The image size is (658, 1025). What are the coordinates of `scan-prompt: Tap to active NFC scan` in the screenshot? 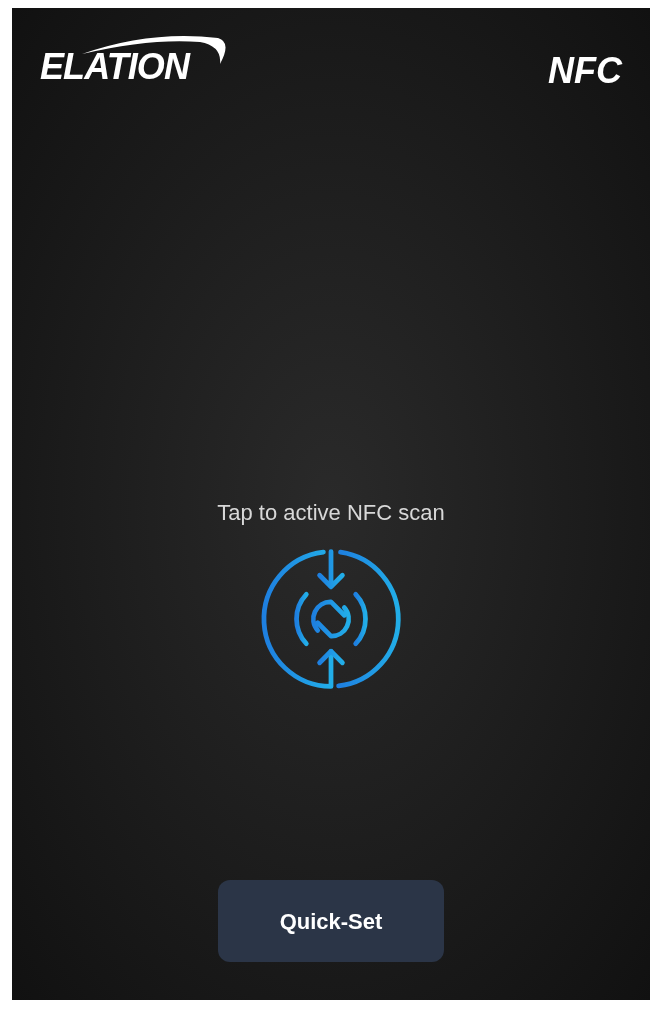 It's located at (331, 513).